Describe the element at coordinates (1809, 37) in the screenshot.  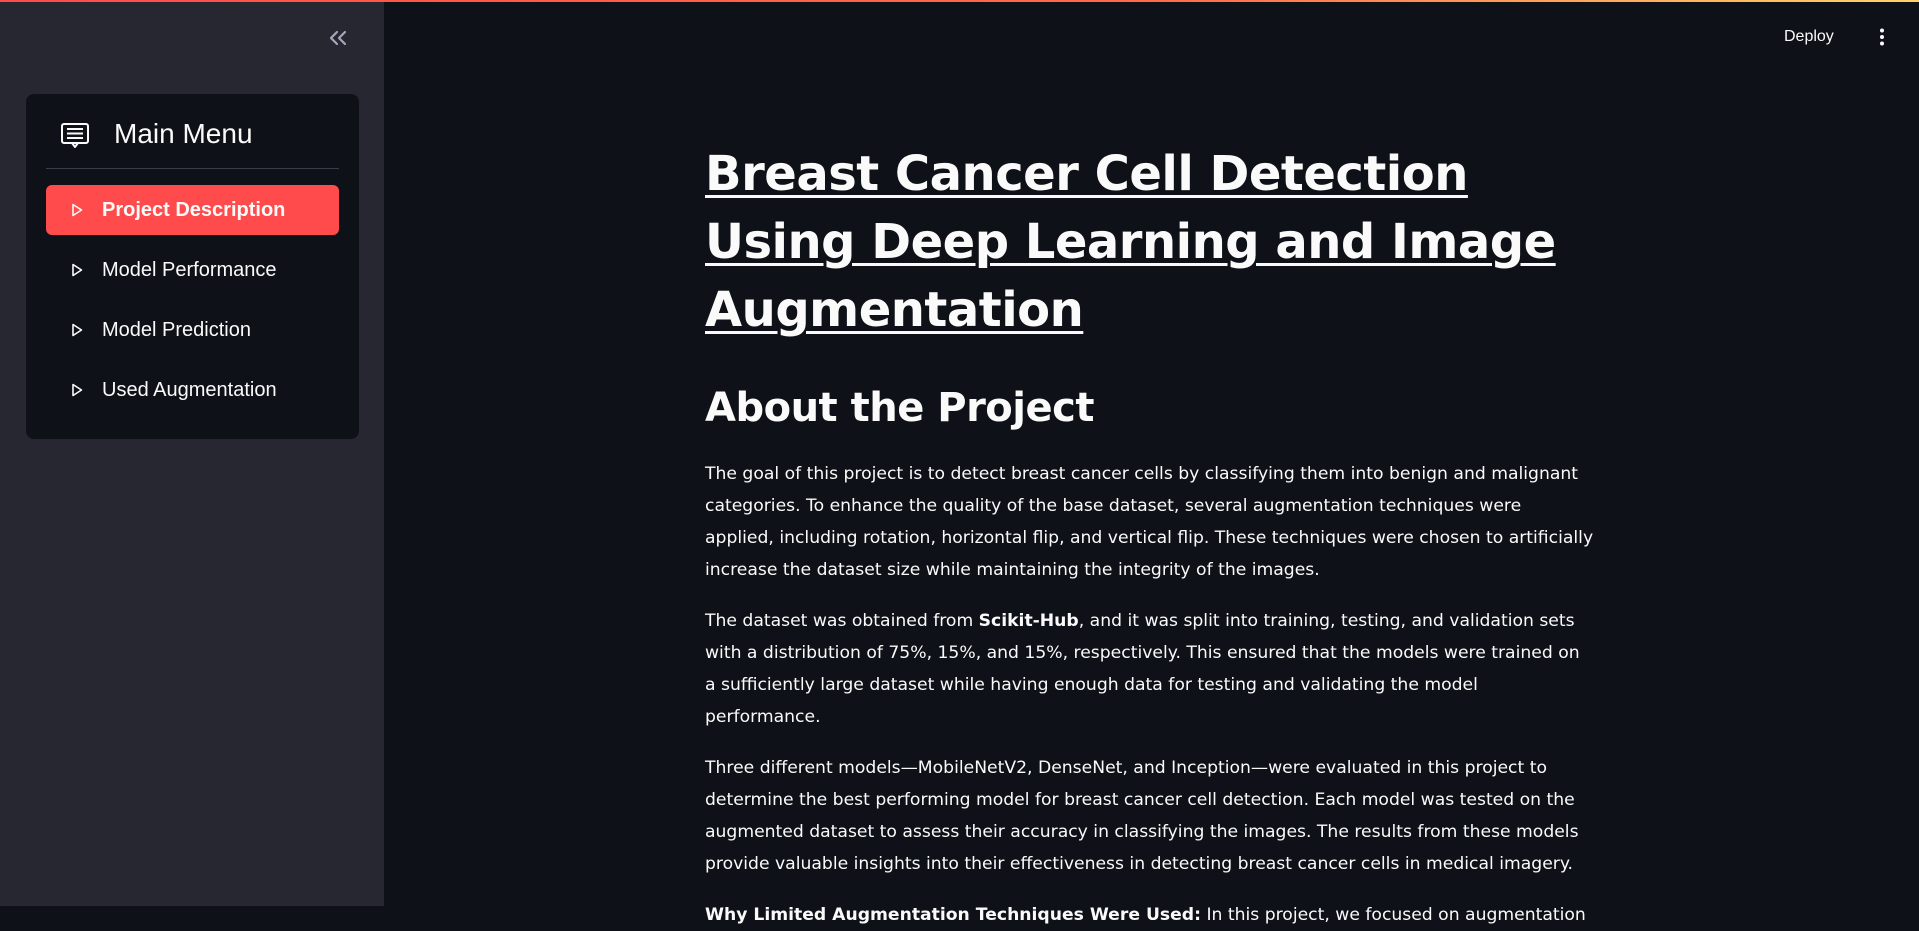
I see `deploy-button: Deploy` at that location.